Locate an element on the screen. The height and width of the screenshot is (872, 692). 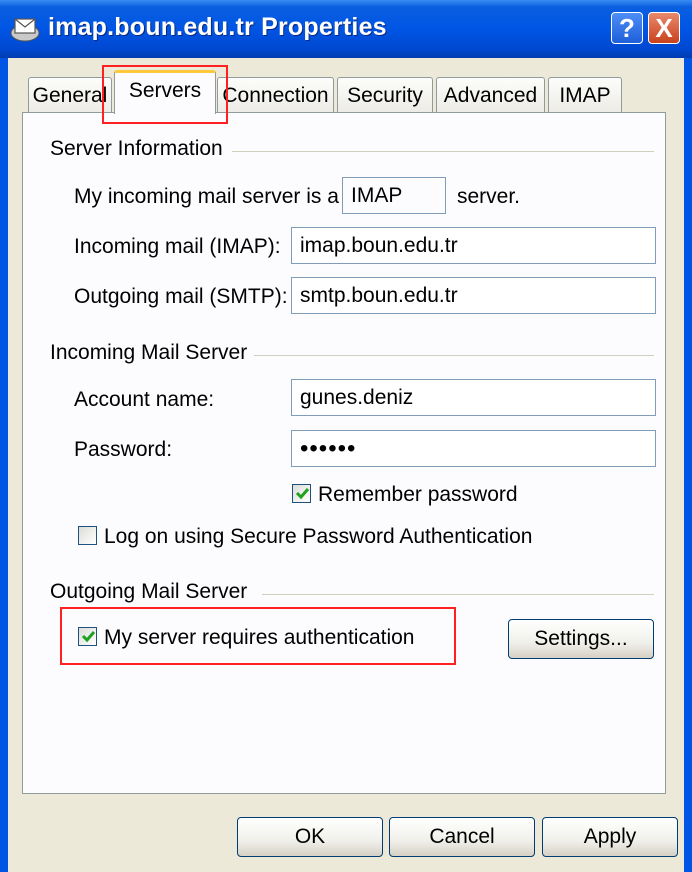
incoming-mail-server-group-label: Incoming Mail Server is located at coordinates (149, 352).